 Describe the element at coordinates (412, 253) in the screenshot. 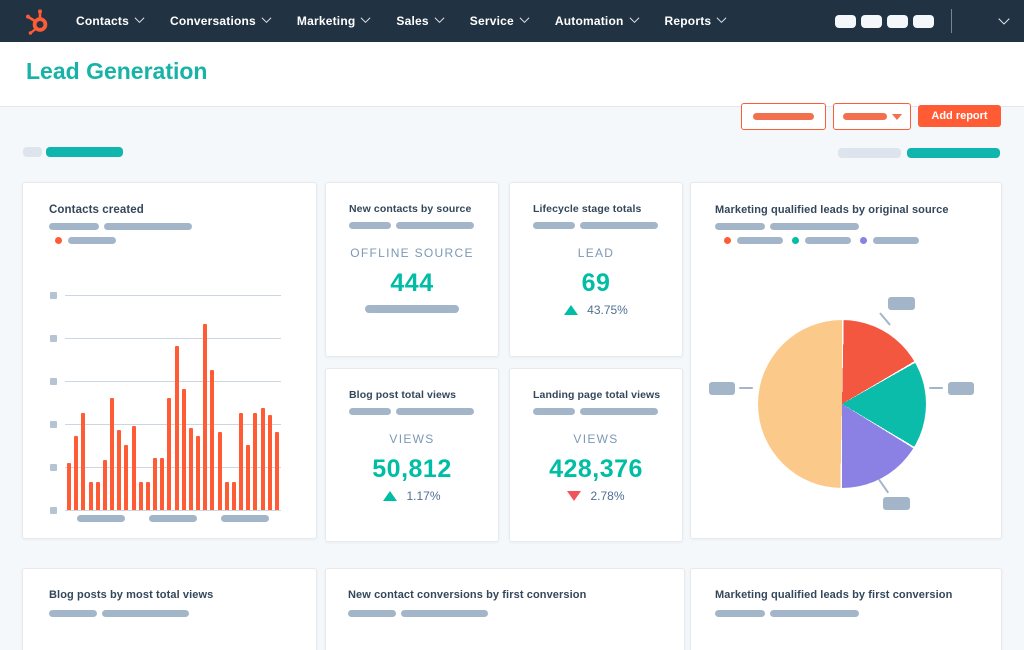

I see `metric-label: OFFLINE SOURCE` at that location.